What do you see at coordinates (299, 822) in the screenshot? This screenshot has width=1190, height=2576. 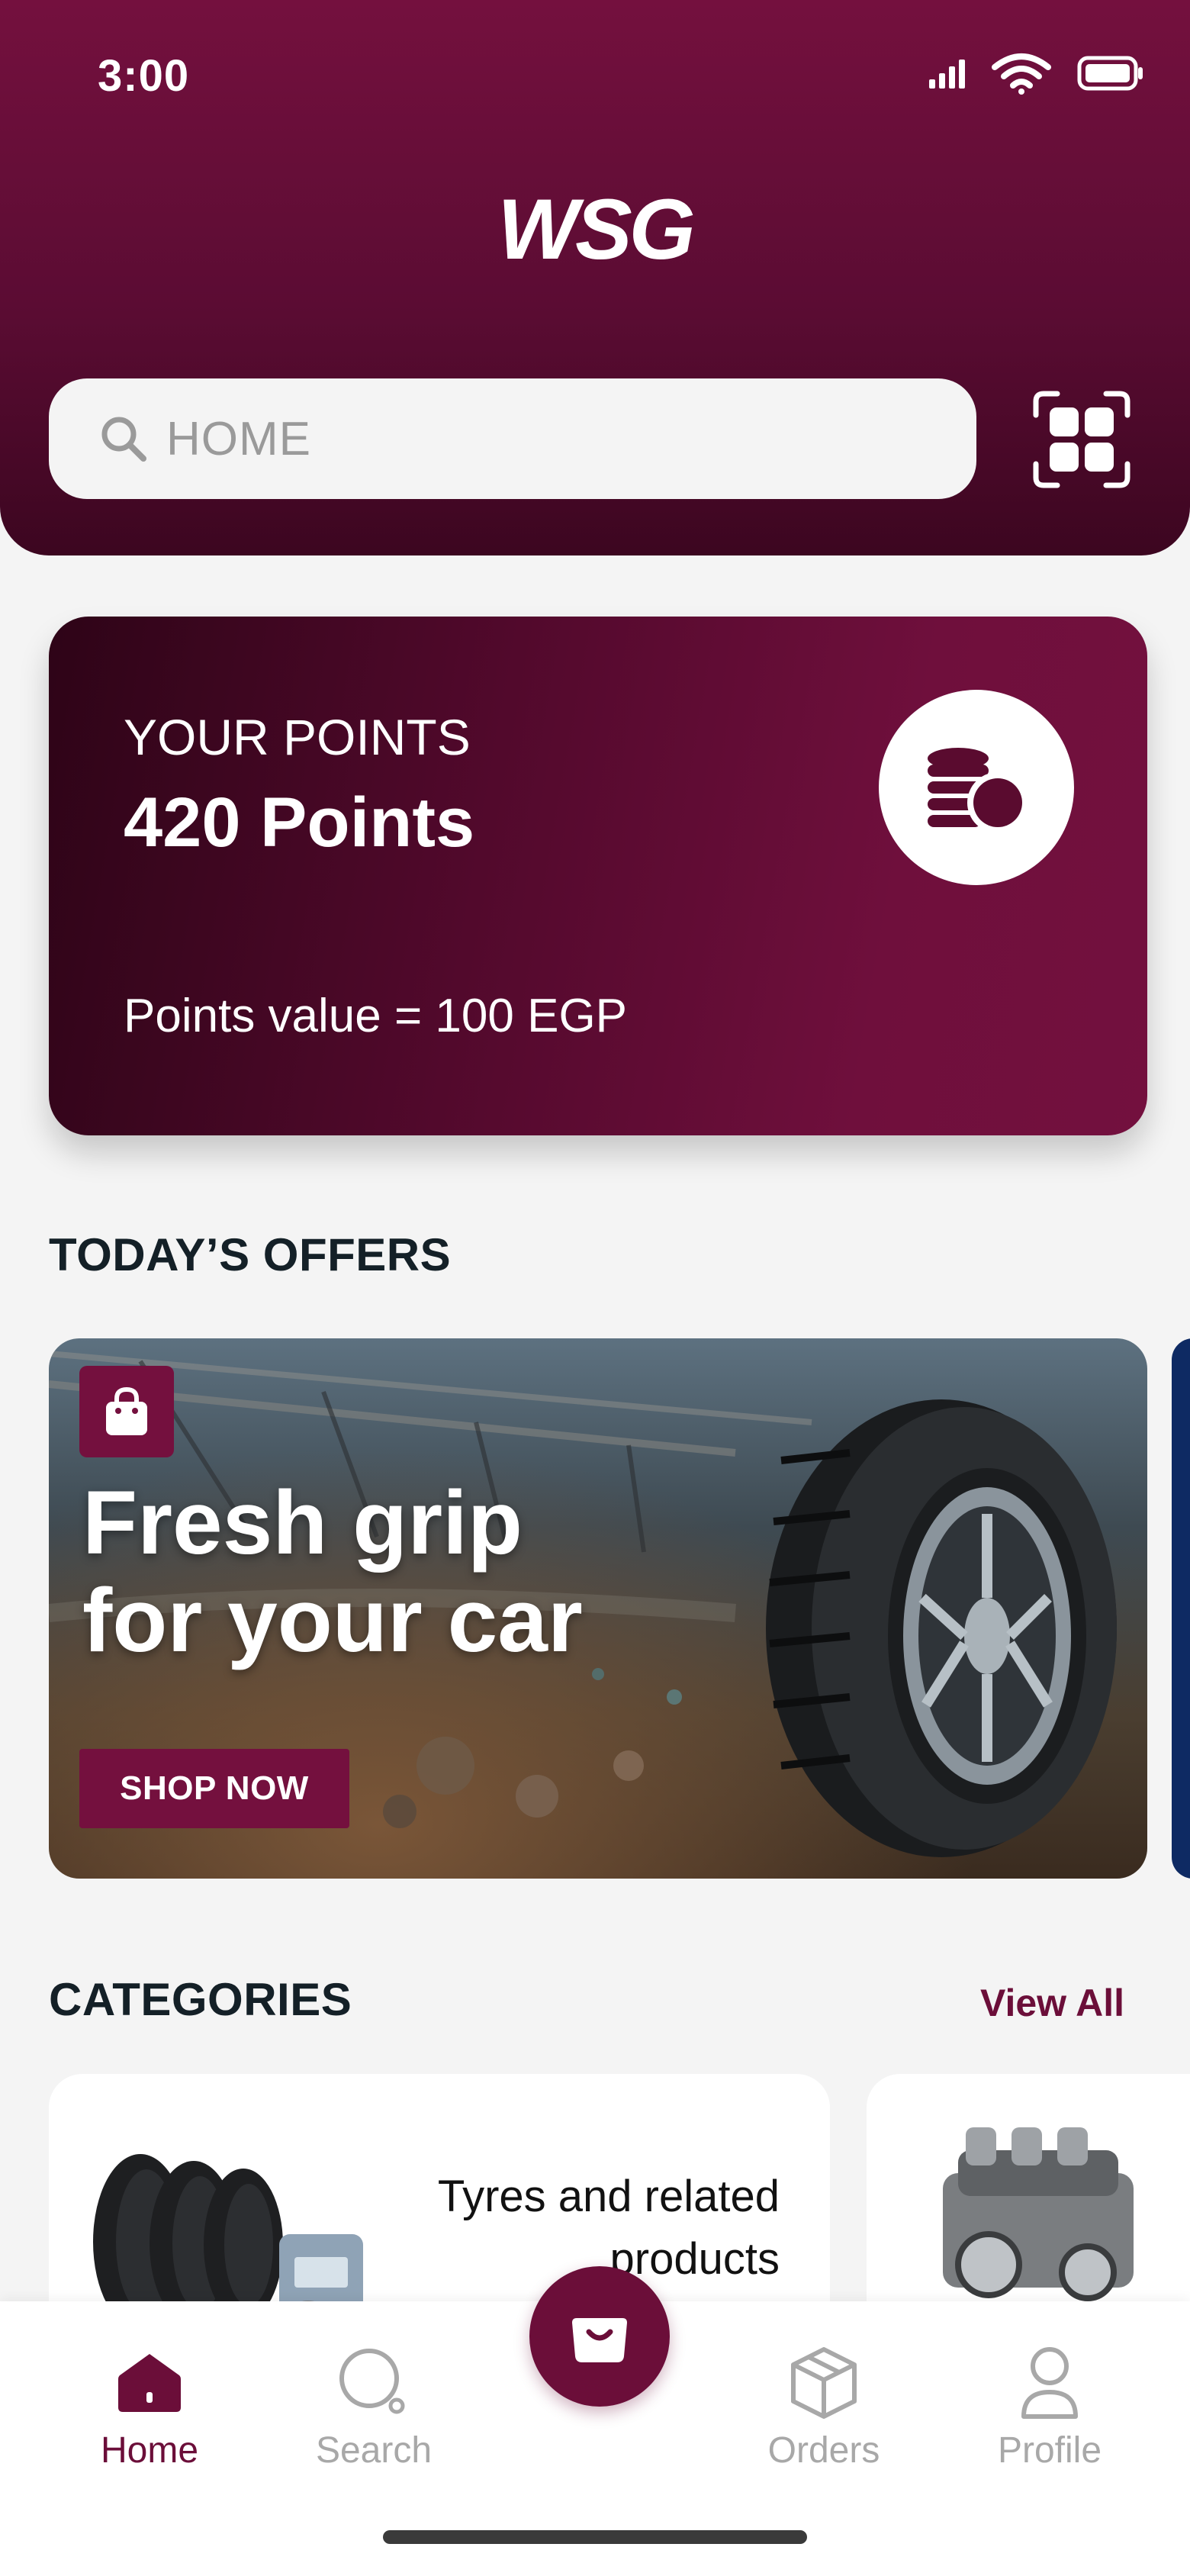 I see `points-value: 420 Points` at bounding box center [299, 822].